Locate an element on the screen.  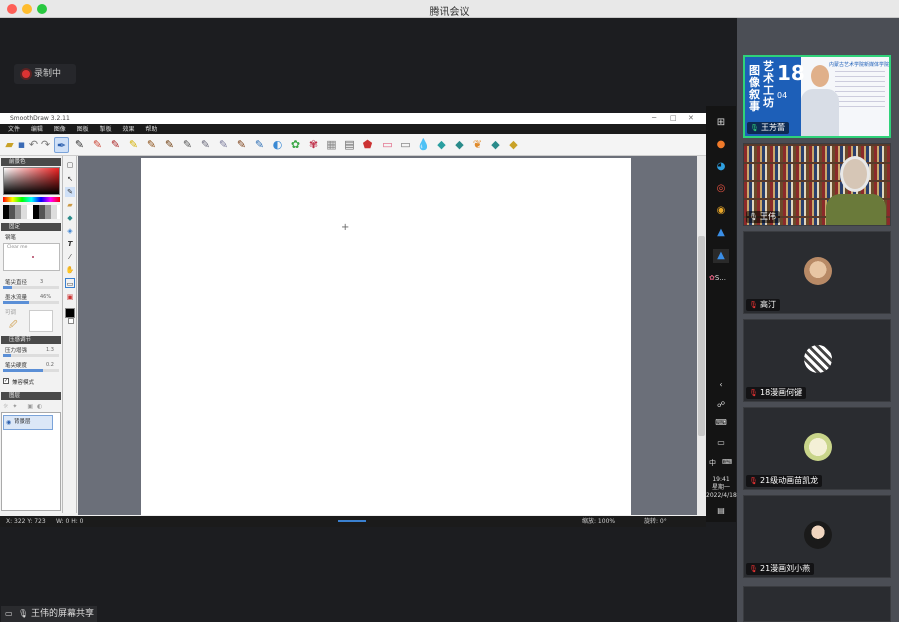
notification-icon: ▤ is located at coordinates (721, 511).